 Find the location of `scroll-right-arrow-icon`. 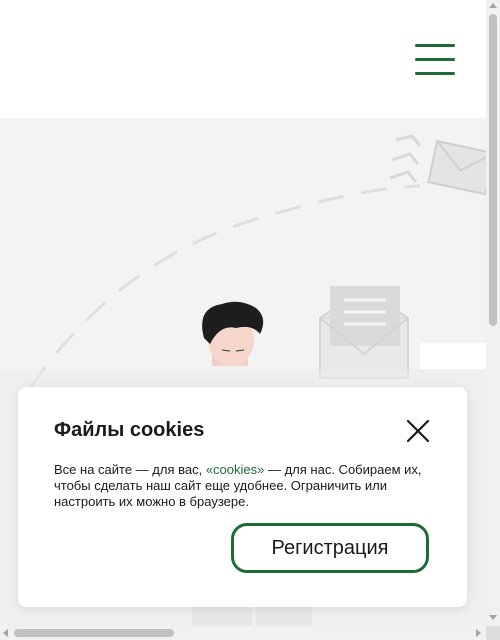

scroll-right-arrow-icon is located at coordinates (478, 633).